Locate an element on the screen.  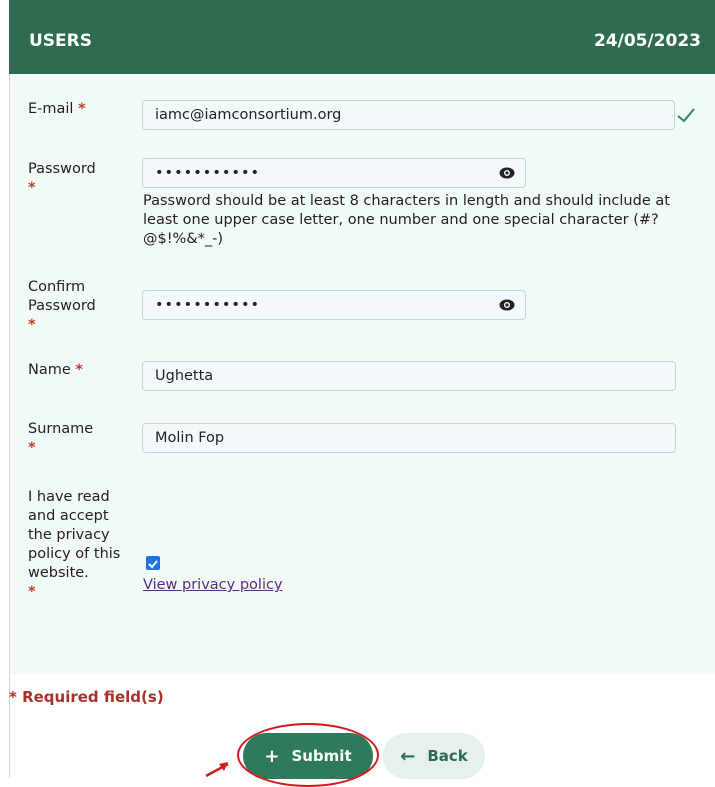
required-fields-note: * Required field(s) is located at coordinates (86, 697).